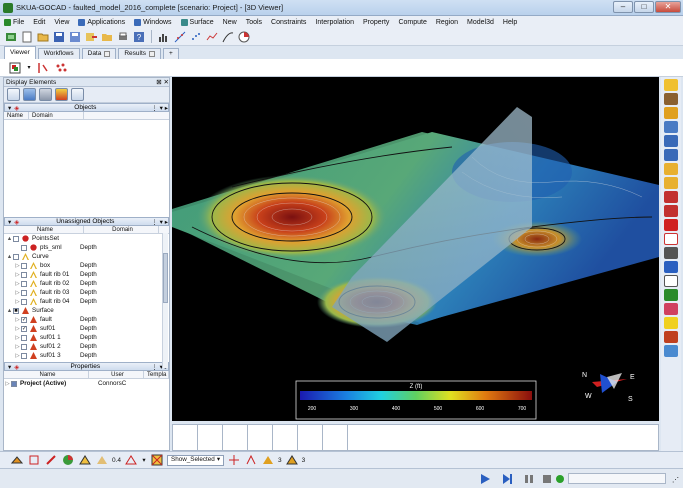 The image size is (683, 488). I want to click on line-chart-icon, so click(212, 37).